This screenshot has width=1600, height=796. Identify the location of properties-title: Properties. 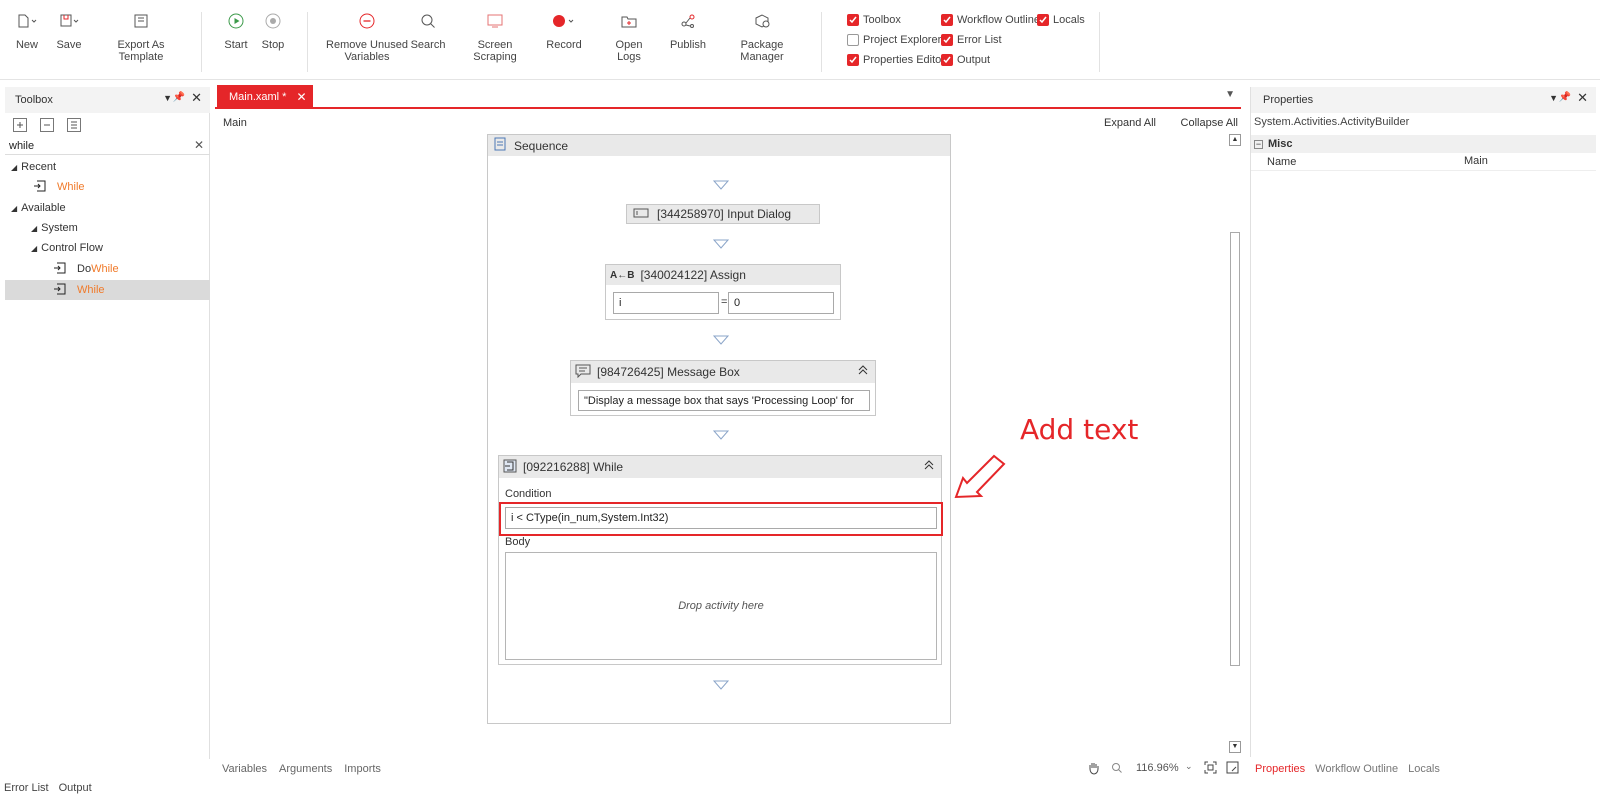
(1288, 100).